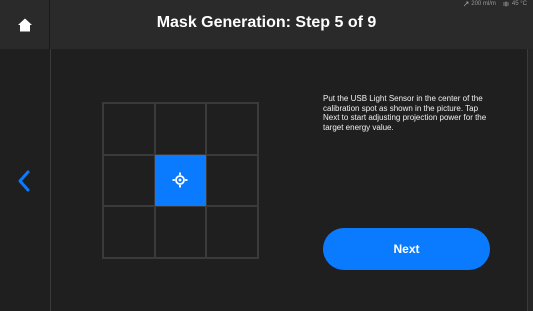 This screenshot has height=311, width=533. What do you see at coordinates (466, 4) in the screenshot?
I see `flow-icon` at bounding box center [466, 4].